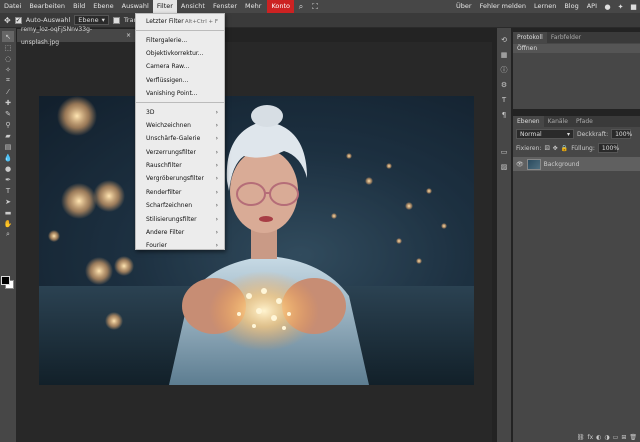 This screenshot has width=640, height=442. Describe the element at coordinates (545, 6) in the screenshot. I see `link-lernen: Lernen` at that location.